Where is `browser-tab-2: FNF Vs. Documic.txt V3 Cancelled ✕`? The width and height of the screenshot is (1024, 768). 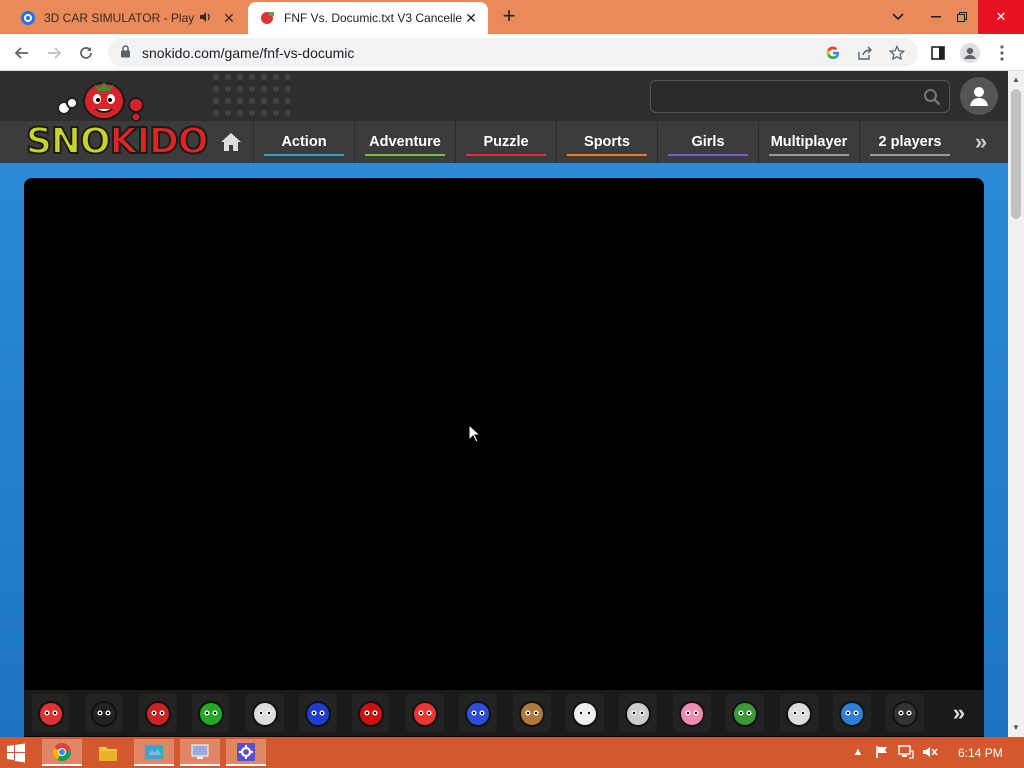
browser-tab-2: FNF Vs. Documic.txt V3 Cancelled ✕ is located at coordinates (368, 18).